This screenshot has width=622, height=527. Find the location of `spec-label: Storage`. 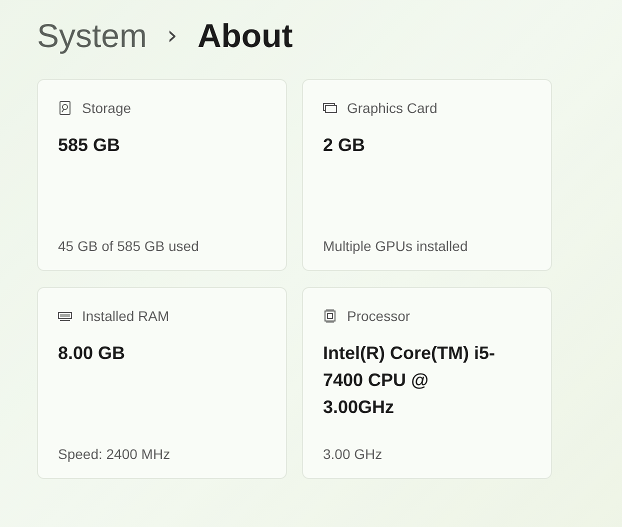

spec-label: Storage is located at coordinates (107, 108).